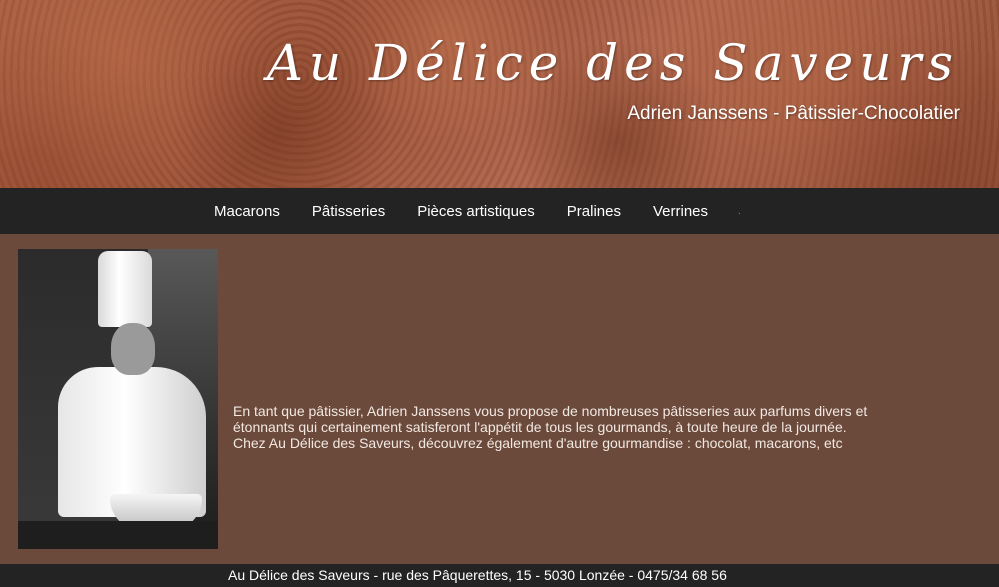 This screenshot has height=587, width=999. Describe the element at coordinates (594, 211) in the screenshot. I see `nav-item-pralines: Pralines` at that location.